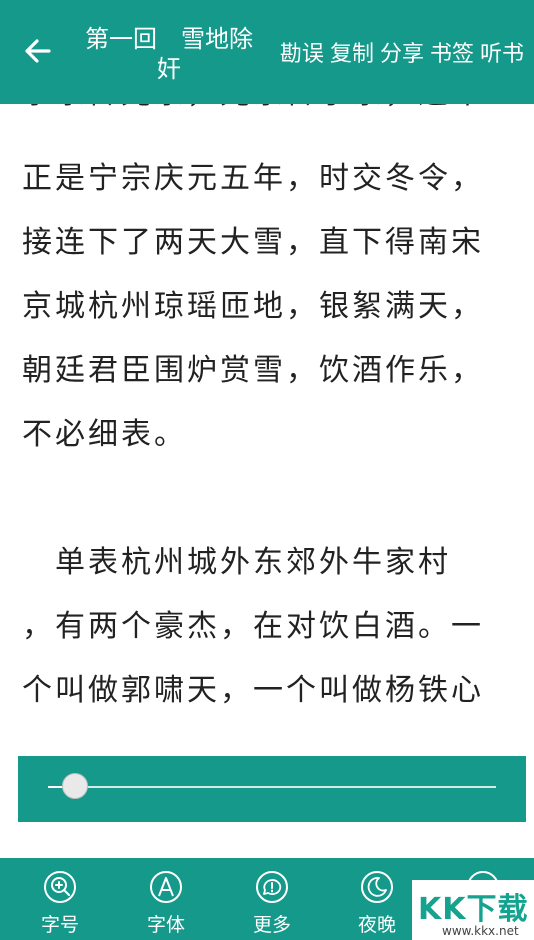  I want to click on more-label: 更多, so click(271, 925).